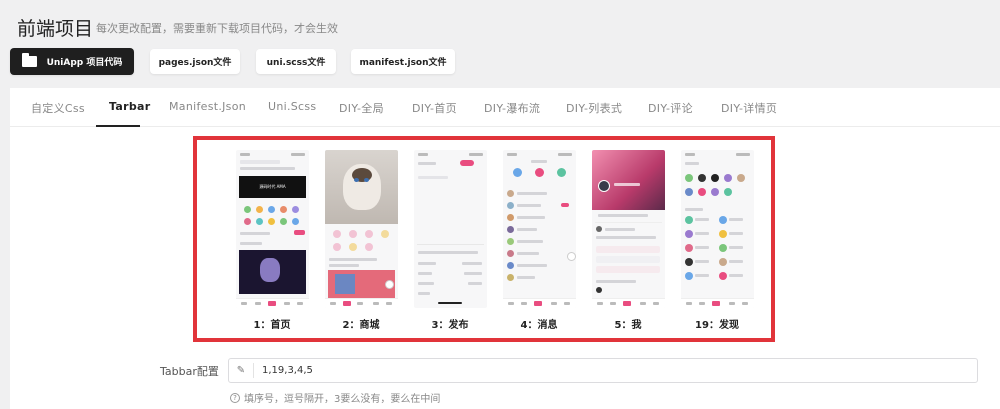 The image size is (1000, 409). I want to click on pencil-icon: ✎, so click(241, 370).